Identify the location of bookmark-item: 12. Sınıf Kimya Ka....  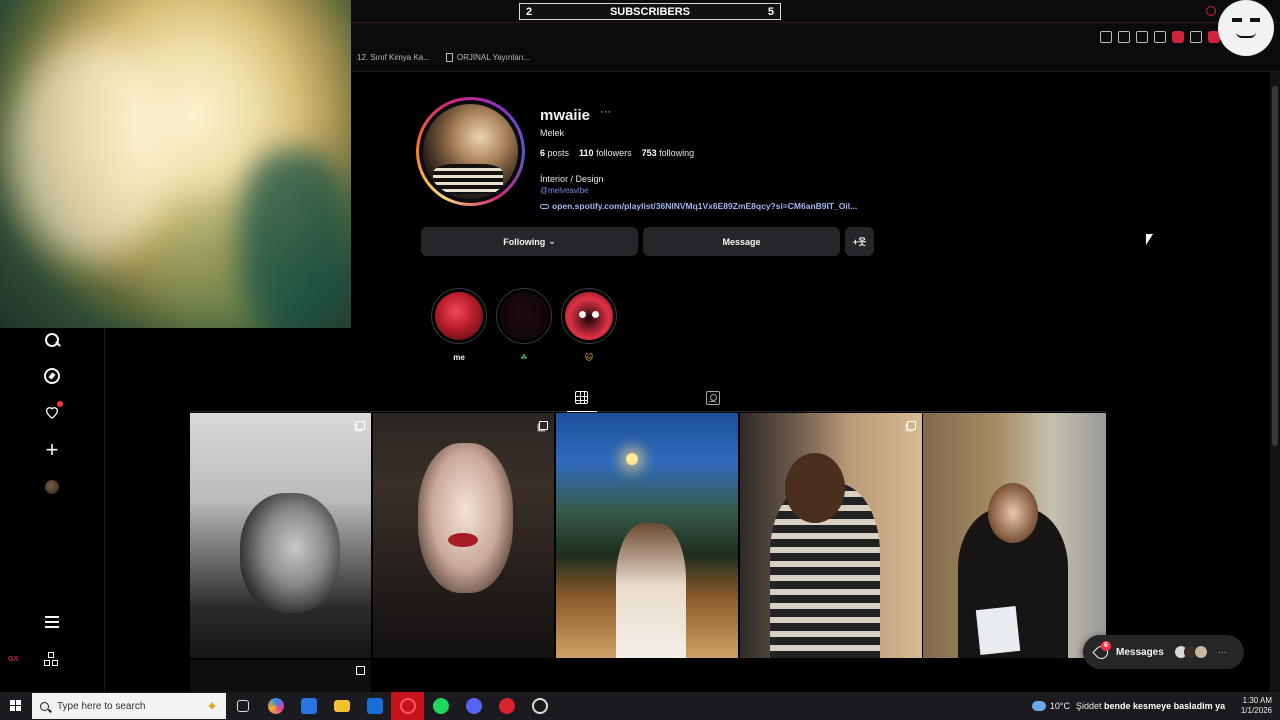
(393, 57).